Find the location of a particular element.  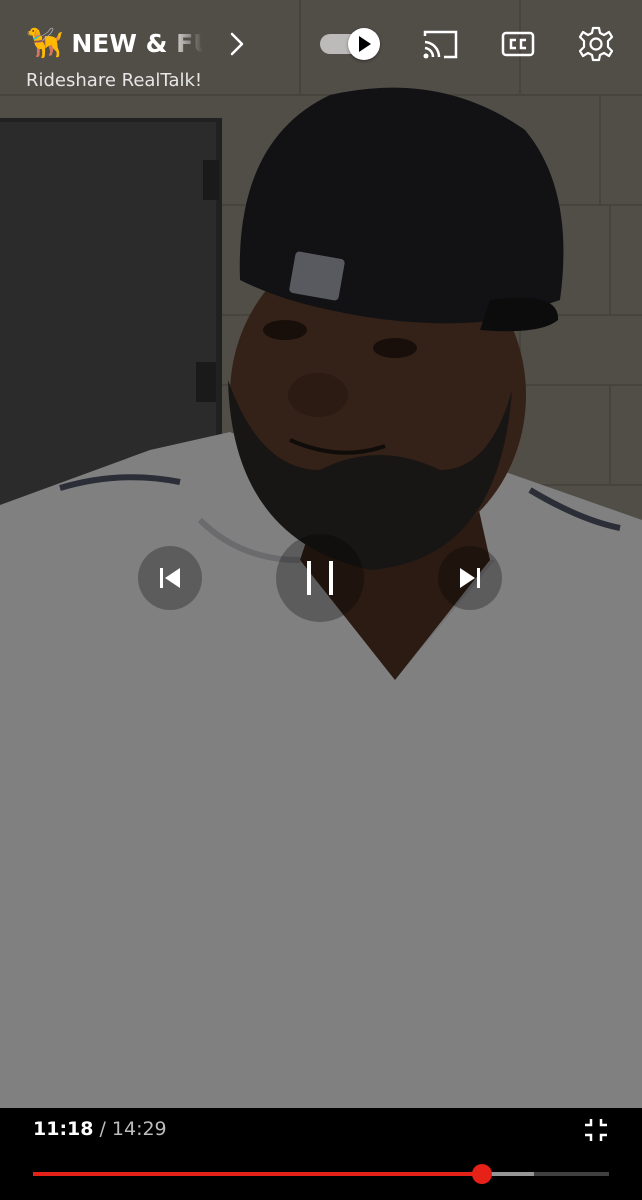

video-title-text: NEW & FUNNY is located at coordinates (137, 43).